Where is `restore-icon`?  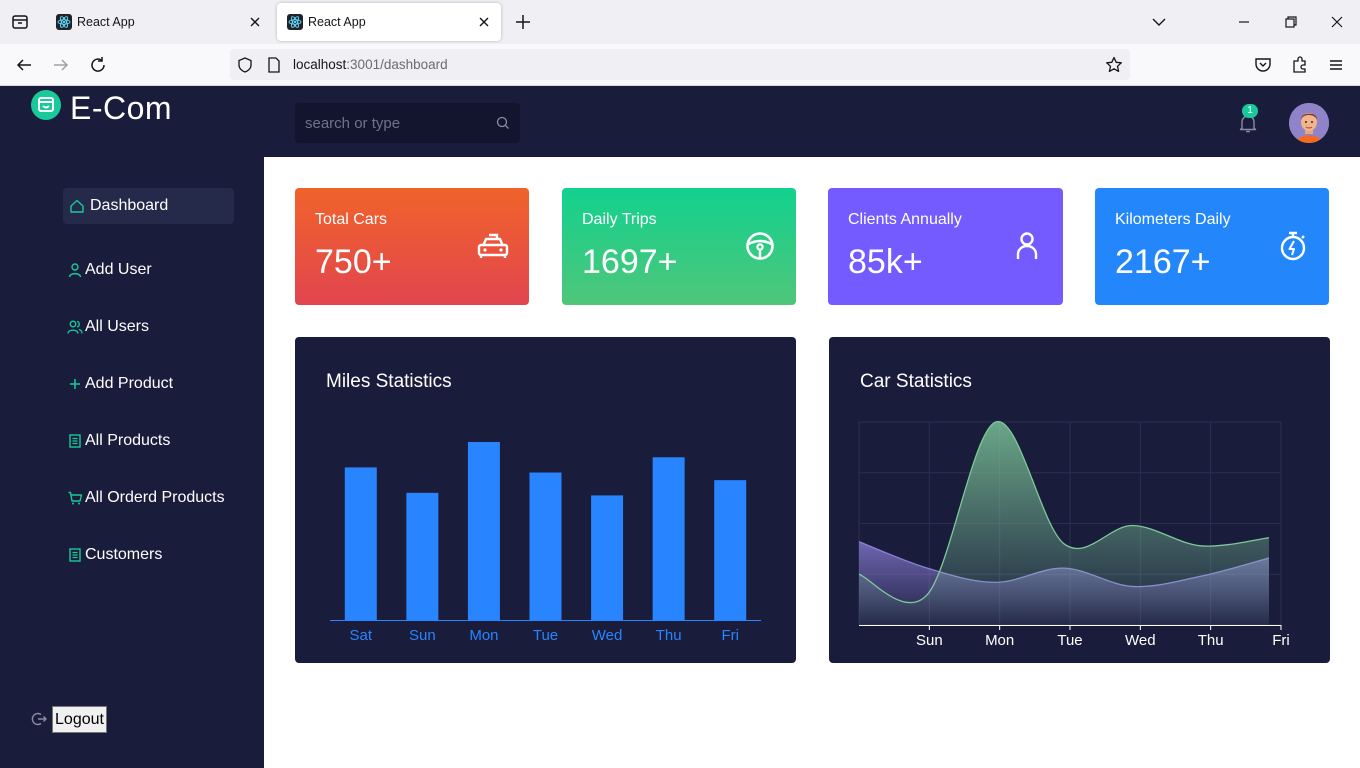
restore-icon is located at coordinates (1290, 22).